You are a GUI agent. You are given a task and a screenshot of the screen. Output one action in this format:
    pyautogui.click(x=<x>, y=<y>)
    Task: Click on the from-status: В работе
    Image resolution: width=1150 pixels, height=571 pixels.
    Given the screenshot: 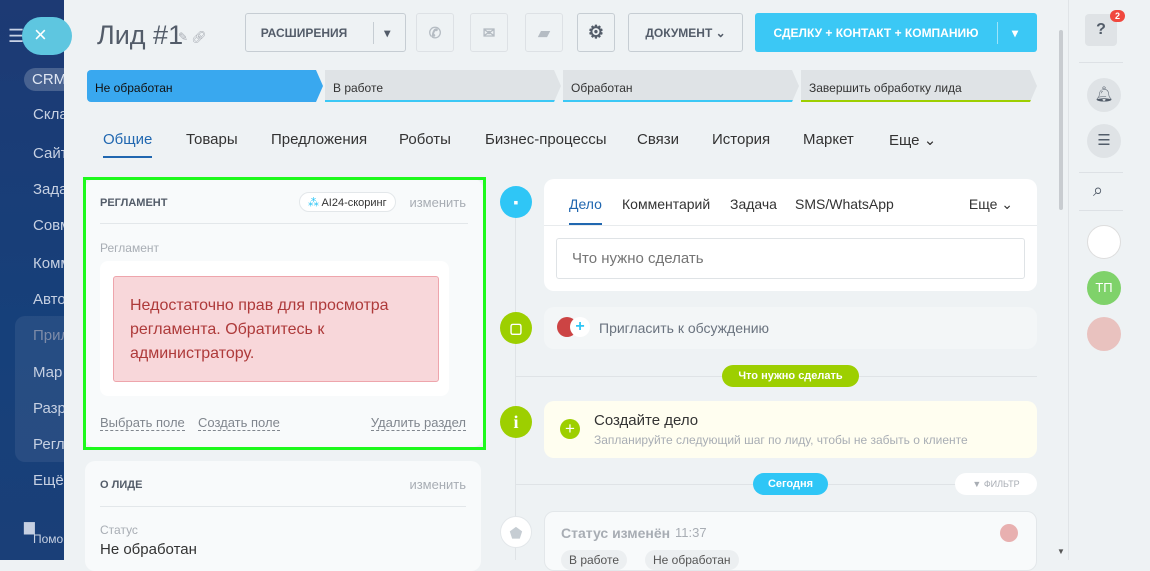 What is the action you would take?
    pyautogui.click(x=594, y=560)
    